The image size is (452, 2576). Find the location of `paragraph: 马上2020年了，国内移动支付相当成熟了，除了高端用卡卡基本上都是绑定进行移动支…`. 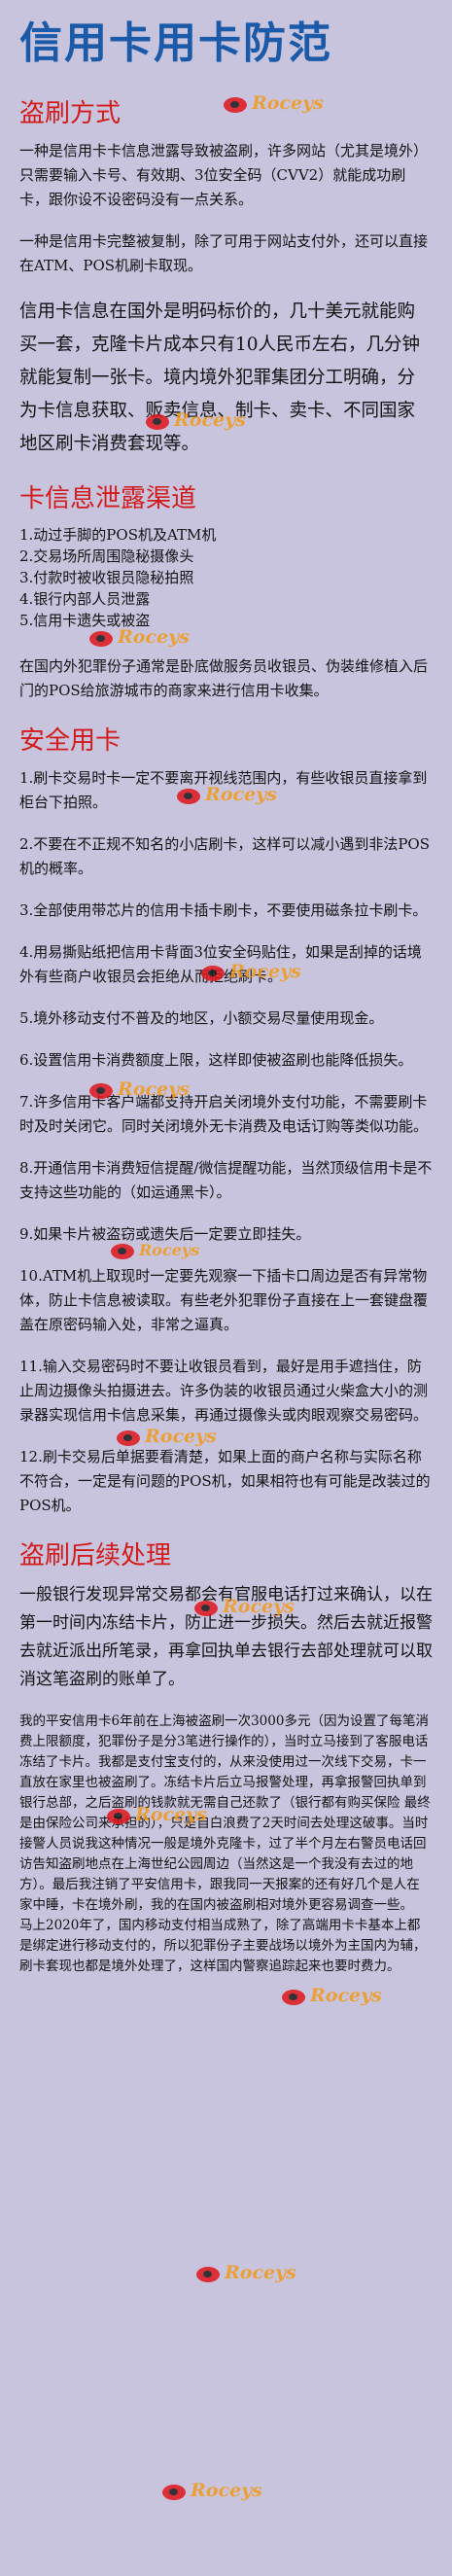

paragraph: 马上2020年了，国内移动支付相当成熟了，除了高端用卡卡基本上都是绑定进行移动支… is located at coordinates (223, 1946).